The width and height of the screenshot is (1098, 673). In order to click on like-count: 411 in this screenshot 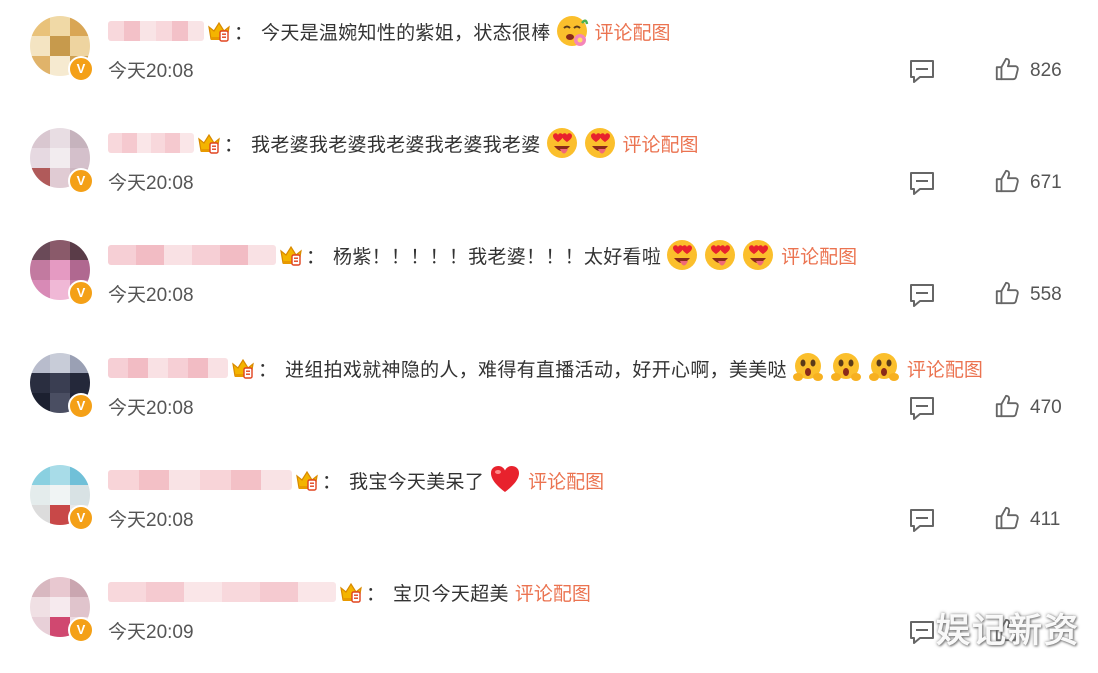, I will do `click(1045, 519)`.